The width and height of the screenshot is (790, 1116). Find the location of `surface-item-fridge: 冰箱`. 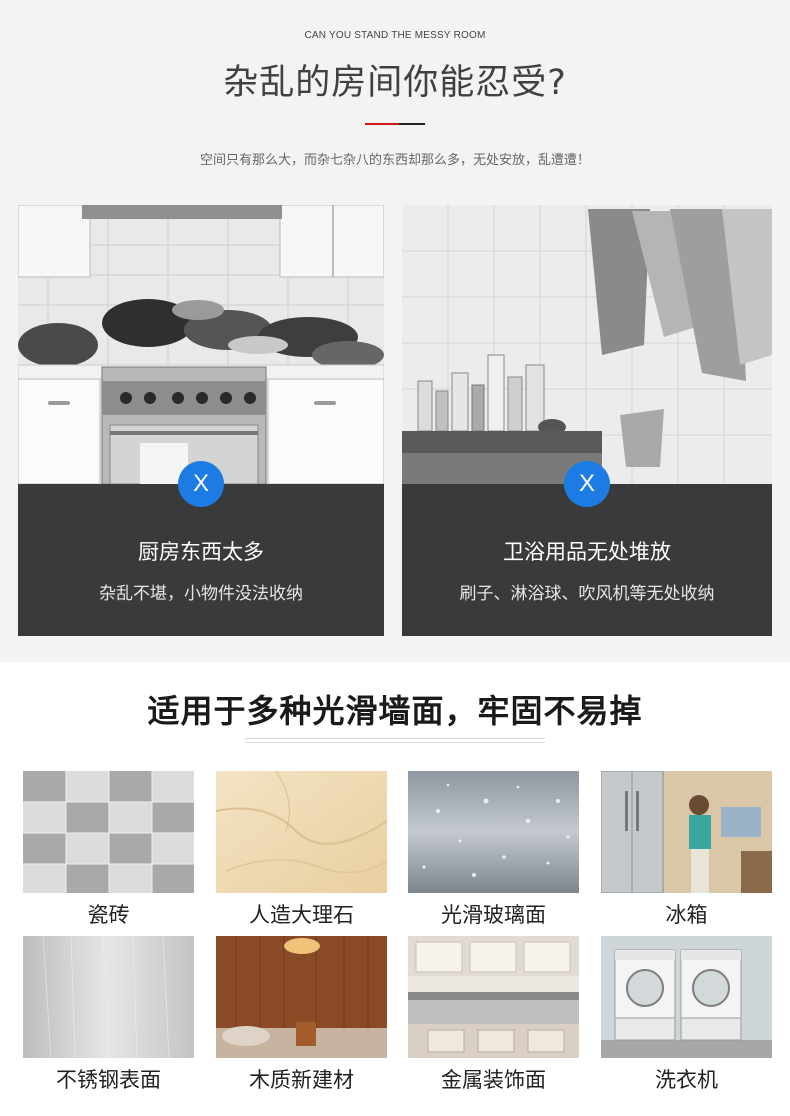

surface-item-fridge: 冰箱 is located at coordinates (686, 850).